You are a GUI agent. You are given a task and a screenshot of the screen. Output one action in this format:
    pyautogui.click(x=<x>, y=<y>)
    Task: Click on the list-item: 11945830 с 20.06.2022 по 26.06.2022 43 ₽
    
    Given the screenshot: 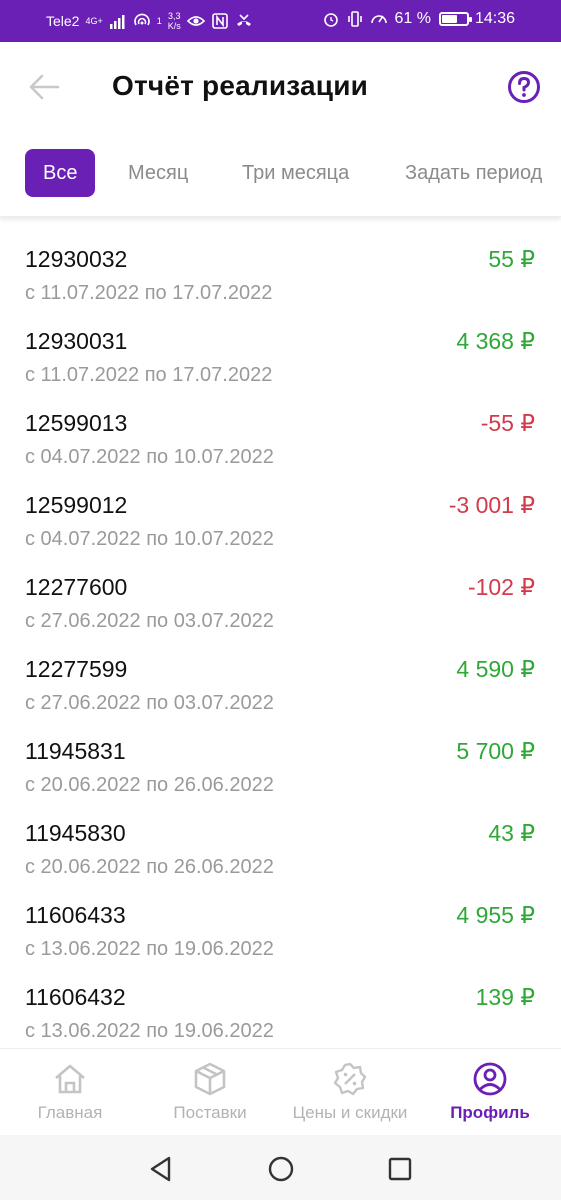 What is the action you would take?
    pyautogui.click(x=280, y=835)
    